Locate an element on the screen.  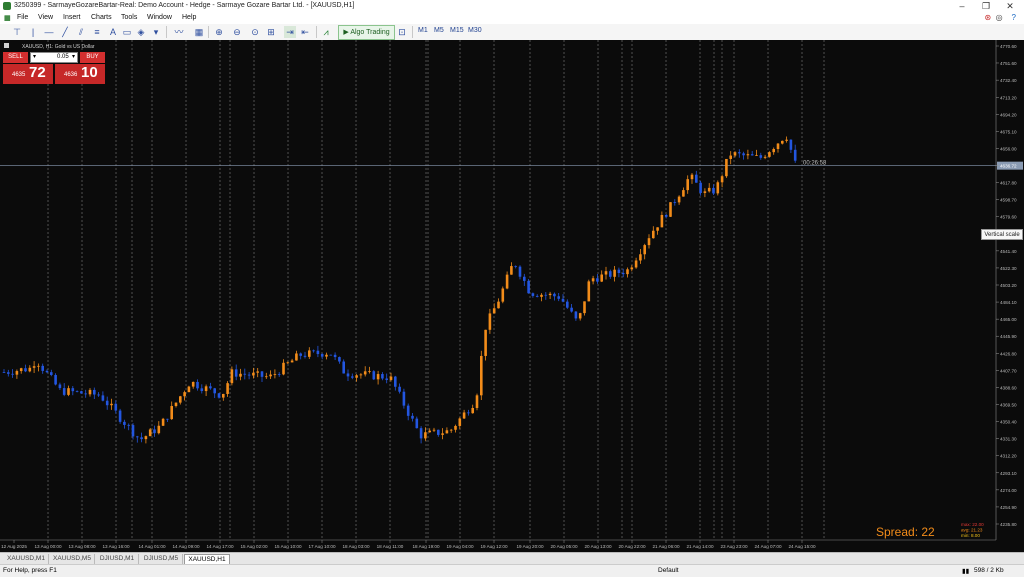
zoom-fit-icon: ⊙ is located at coordinates (255, 32).